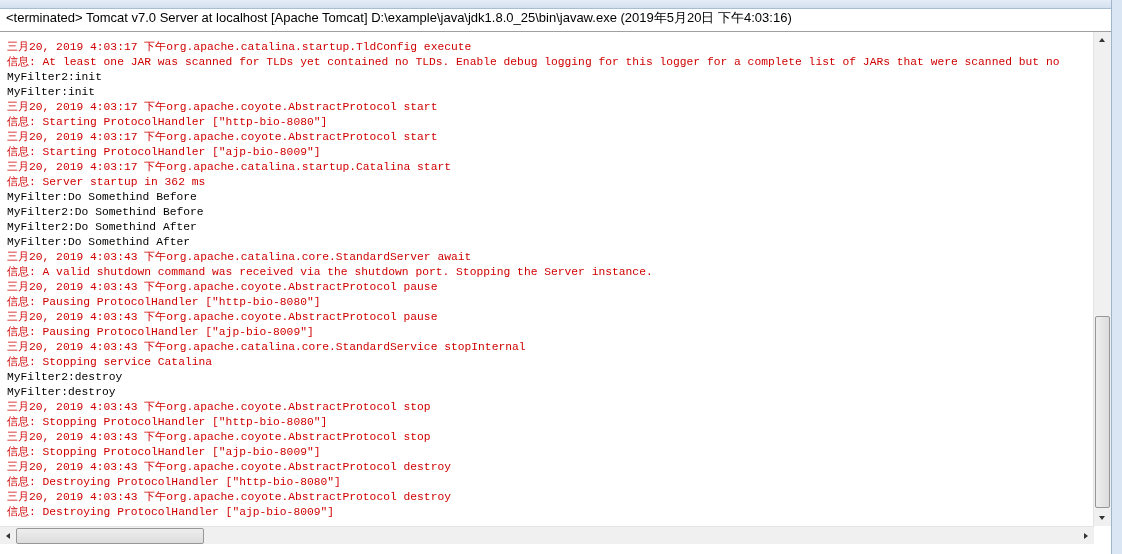 The image size is (1122, 554). Describe the element at coordinates (106, 212) in the screenshot. I see `log-line: MyFilter2:Do Somethind Before` at that location.